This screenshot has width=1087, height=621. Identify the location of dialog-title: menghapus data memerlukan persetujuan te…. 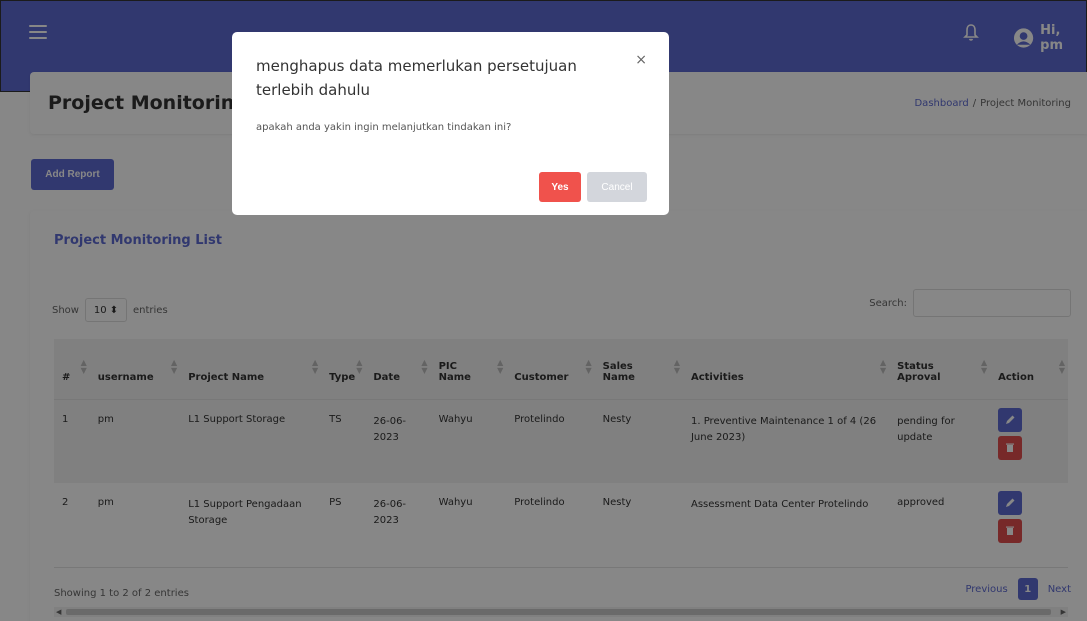
(416, 78).